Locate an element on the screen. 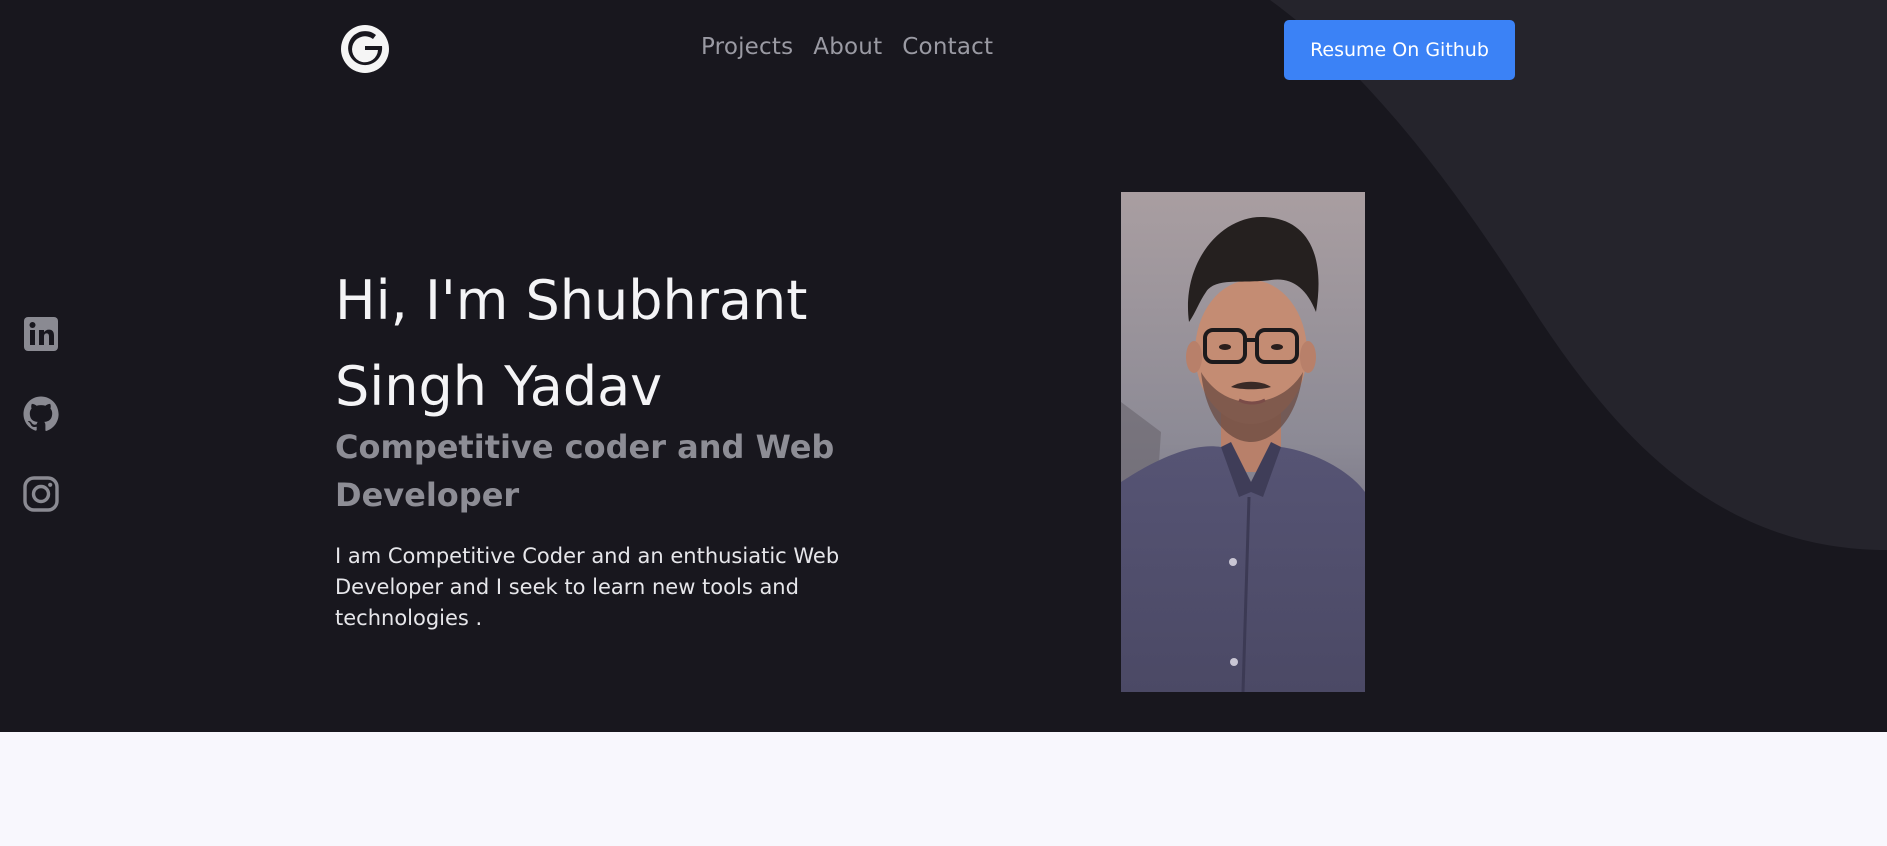 The height and width of the screenshot is (846, 1887). resume-on-github-button: Resume On Github is located at coordinates (1399, 50).